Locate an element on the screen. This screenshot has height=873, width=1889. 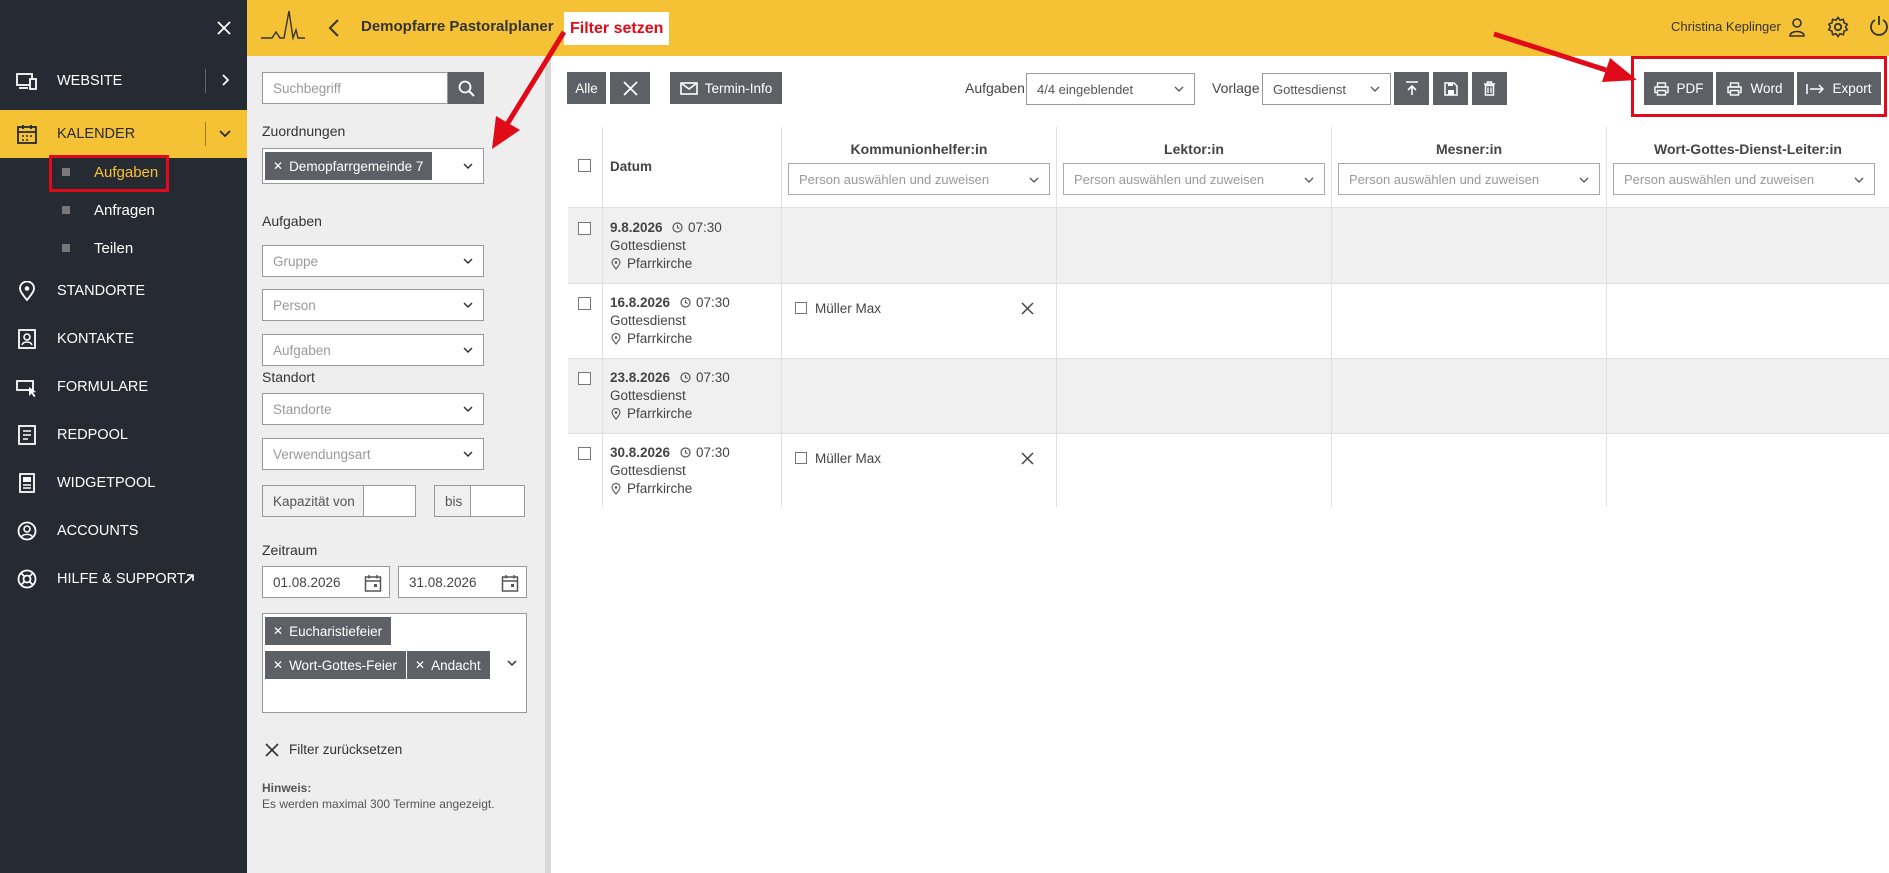
sidebar-subitem-anfragen: Anfragen is located at coordinates (103, 210).